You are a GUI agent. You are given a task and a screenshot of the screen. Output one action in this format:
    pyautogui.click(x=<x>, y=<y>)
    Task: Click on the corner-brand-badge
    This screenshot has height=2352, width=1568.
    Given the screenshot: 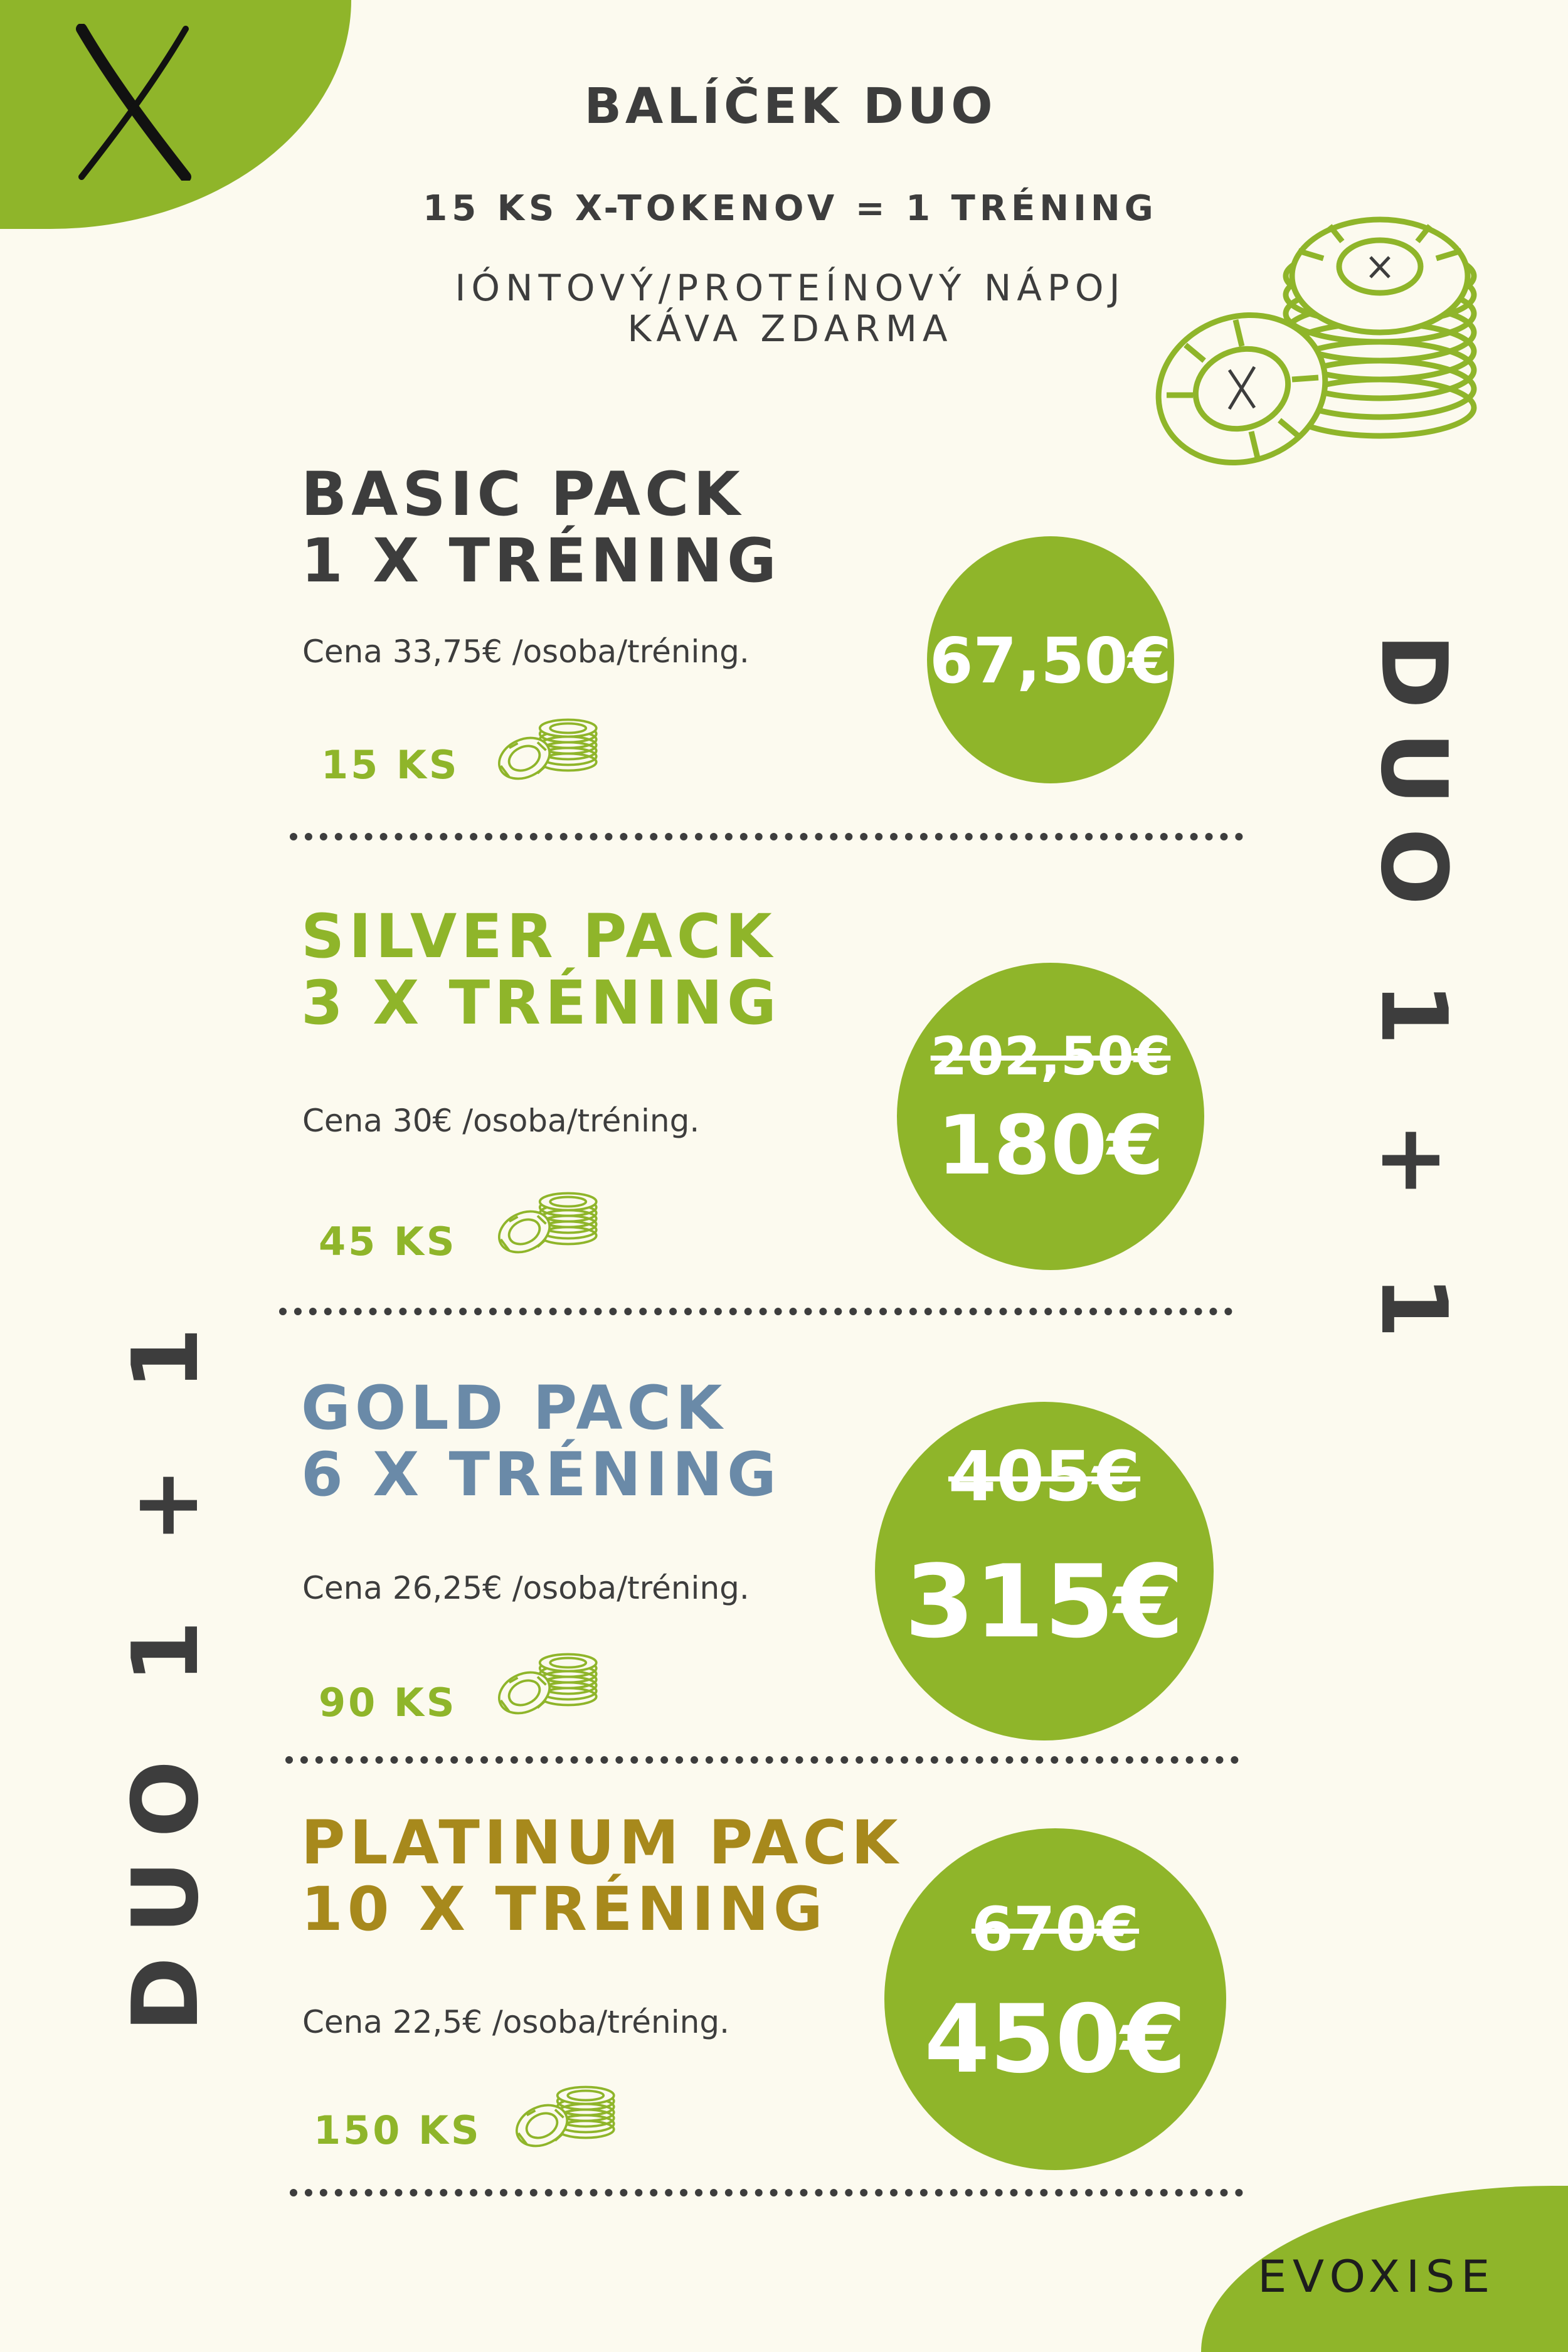 What is the action you would take?
    pyautogui.click(x=175, y=114)
    